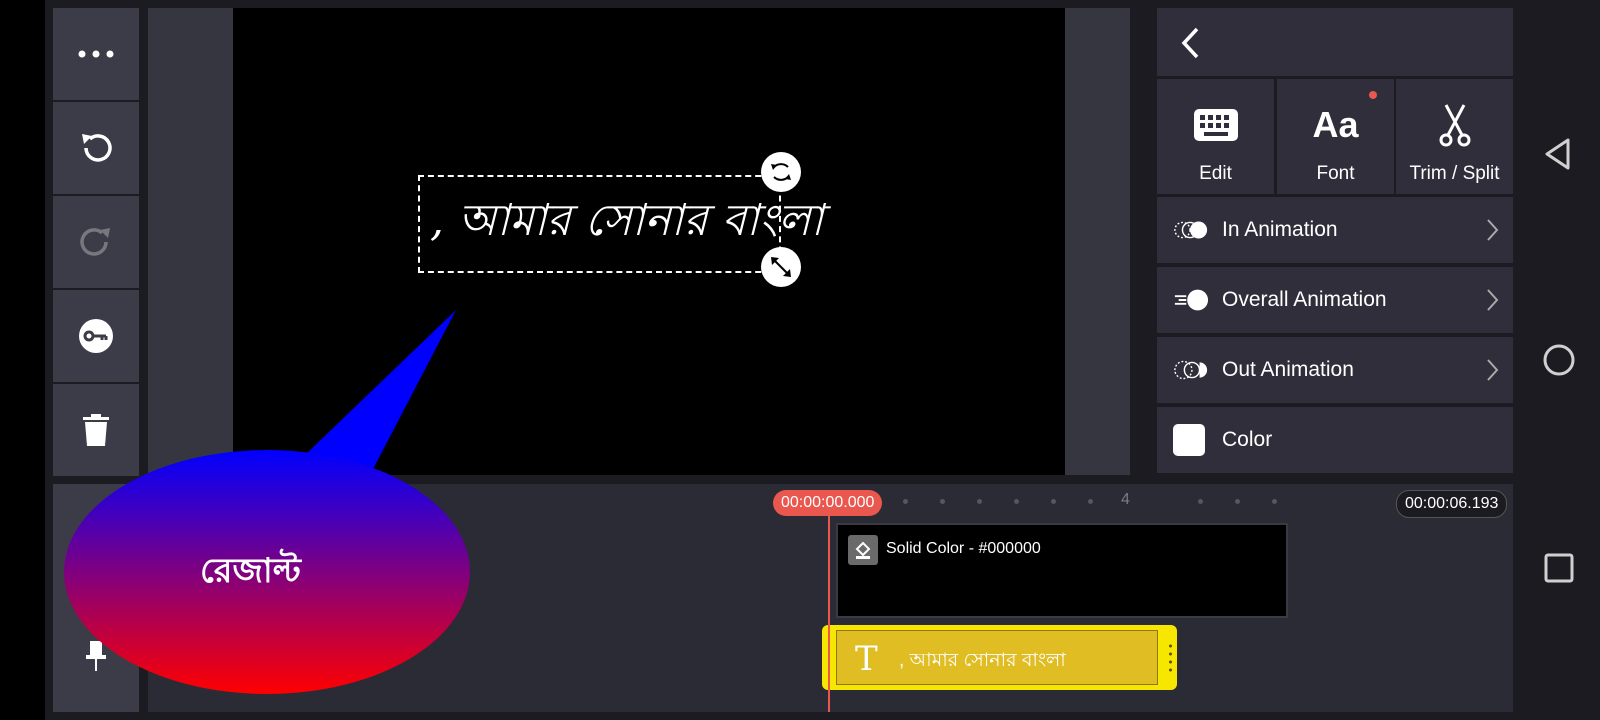 Image resolution: width=1600 pixels, height=720 pixels. Describe the element at coordinates (1454, 173) in the screenshot. I see `trim-split-label: Trim / Split` at that location.